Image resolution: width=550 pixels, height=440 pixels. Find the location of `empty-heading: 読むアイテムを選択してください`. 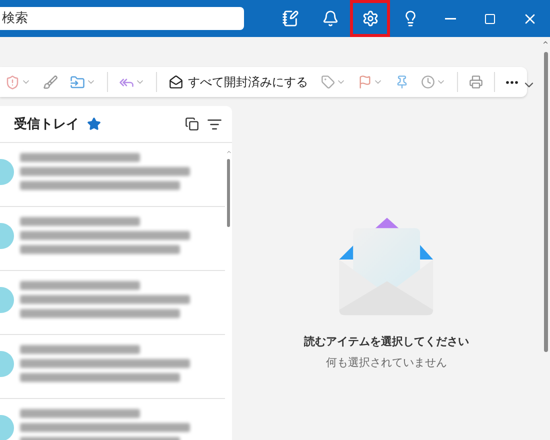

empty-heading: 読むアイテムを選択してください is located at coordinates (386, 341).